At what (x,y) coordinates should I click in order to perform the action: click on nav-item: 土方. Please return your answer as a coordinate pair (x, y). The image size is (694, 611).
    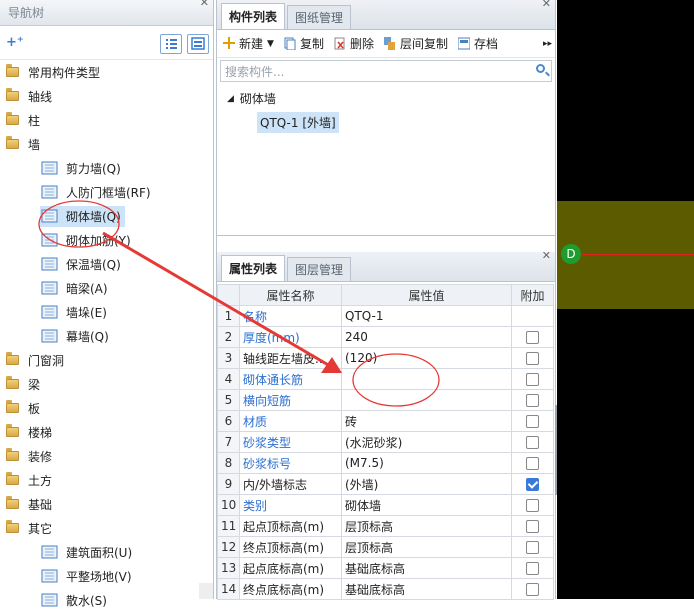
    Looking at the image, I should click on (107, 480).